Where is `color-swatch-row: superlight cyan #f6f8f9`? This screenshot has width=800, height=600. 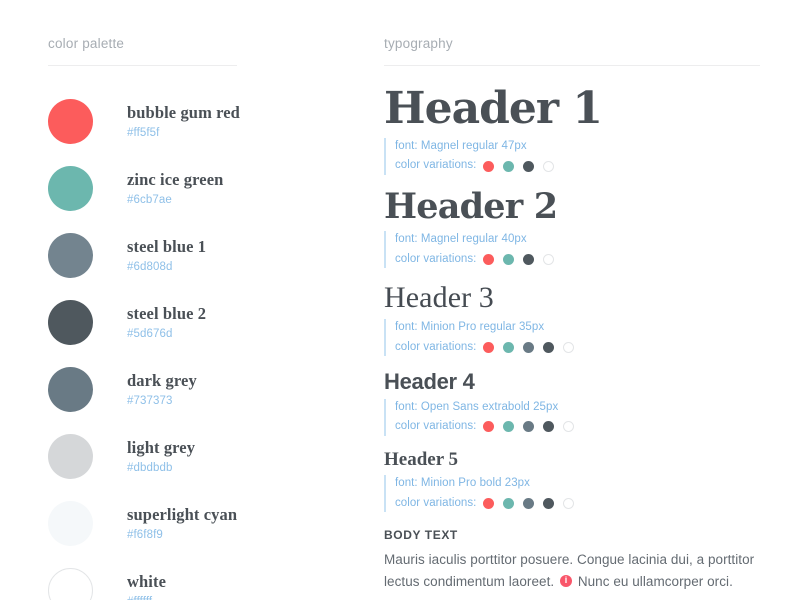 color-swatch-row: superlight cyan #f6f8f9 is located at coordinates (198, 523).